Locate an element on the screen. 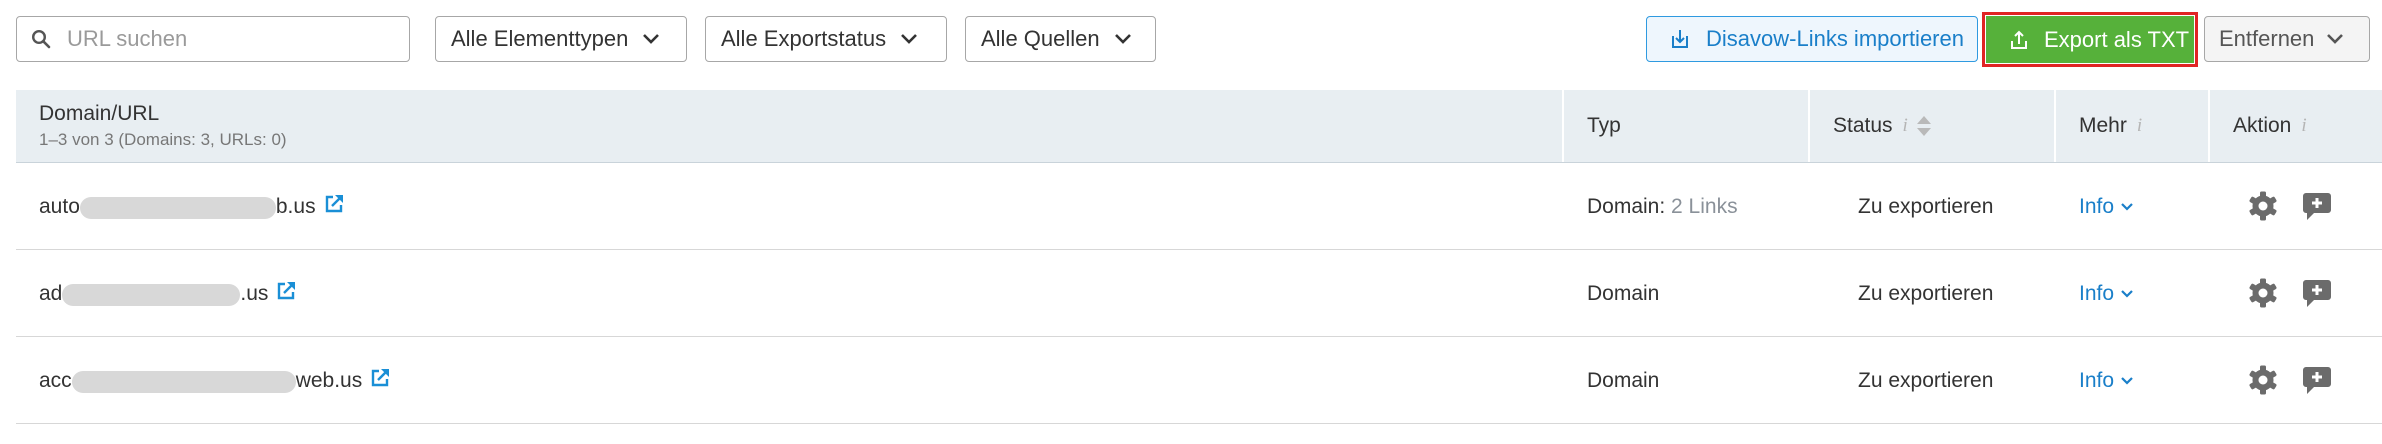  type-cell: Domain: 2 Links is located at coordinates (1662, 206).